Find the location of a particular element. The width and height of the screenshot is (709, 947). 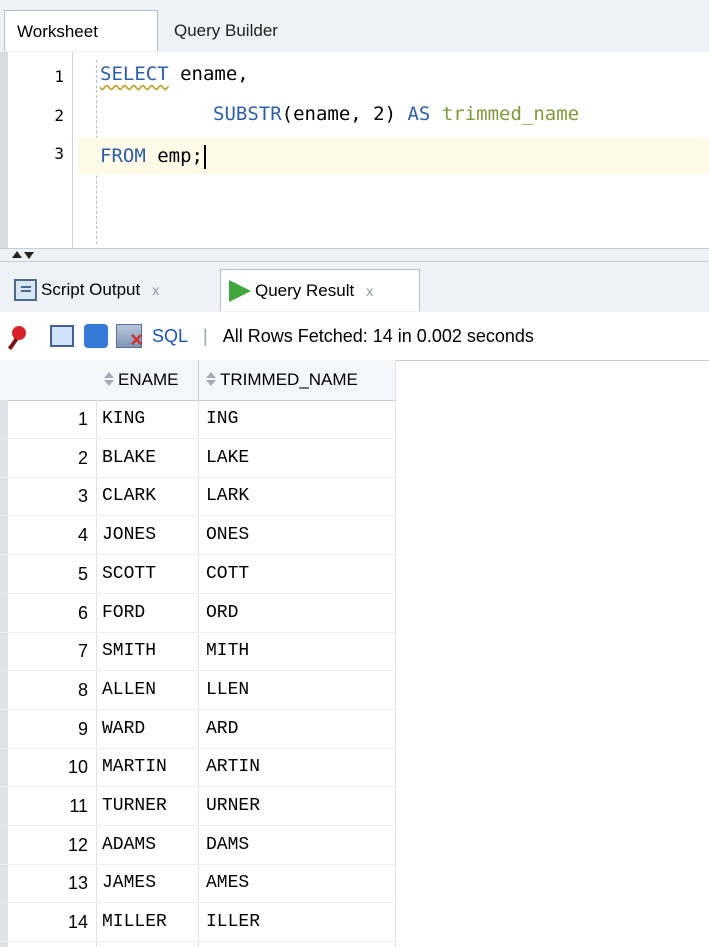

cell-trimmed-name: URNER is located at coordinates (233, 806).